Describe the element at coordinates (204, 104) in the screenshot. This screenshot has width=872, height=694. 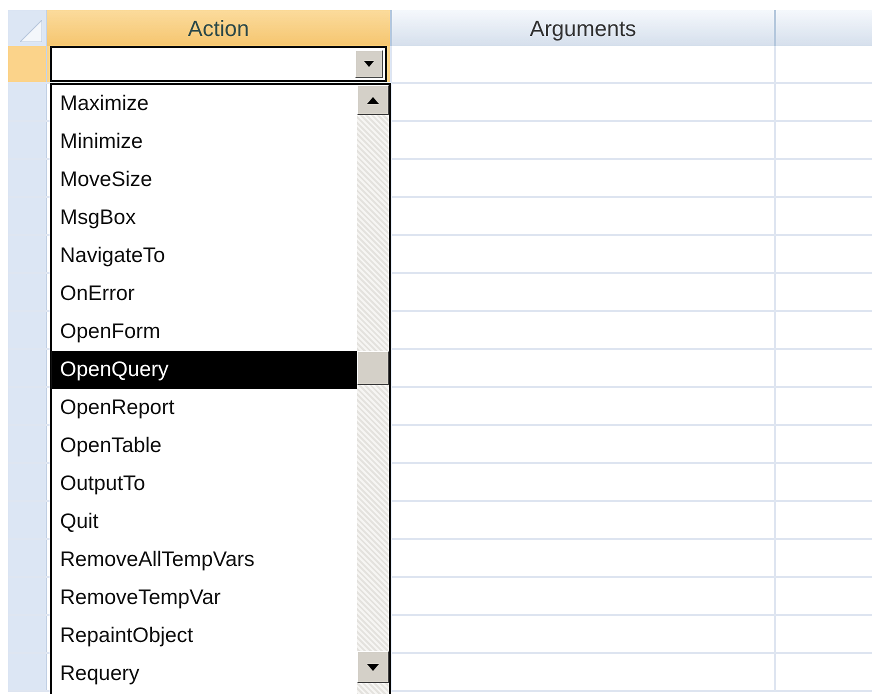
I see `list-item: Maximize` at that location.